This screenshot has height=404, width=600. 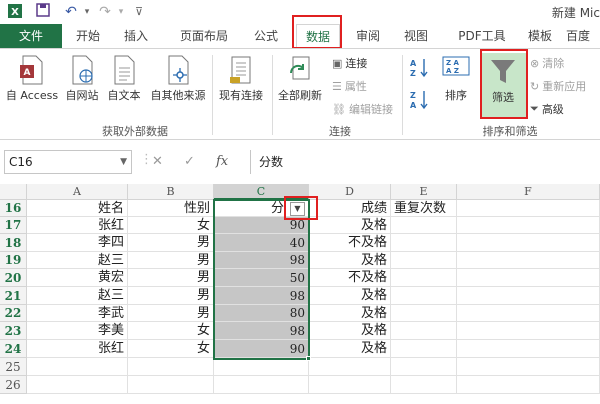 What do you see at coordinates (171, 278) in the screenshot?
I see `cell-b20: 男` at bounding box center [171, 278].